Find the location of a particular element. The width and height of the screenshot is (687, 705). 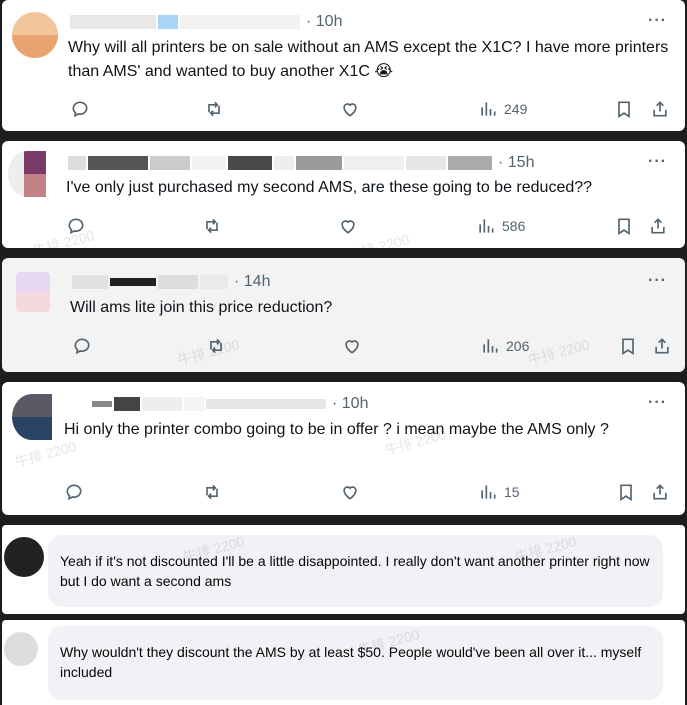

avatar-left is located at coordinates (16, 174).